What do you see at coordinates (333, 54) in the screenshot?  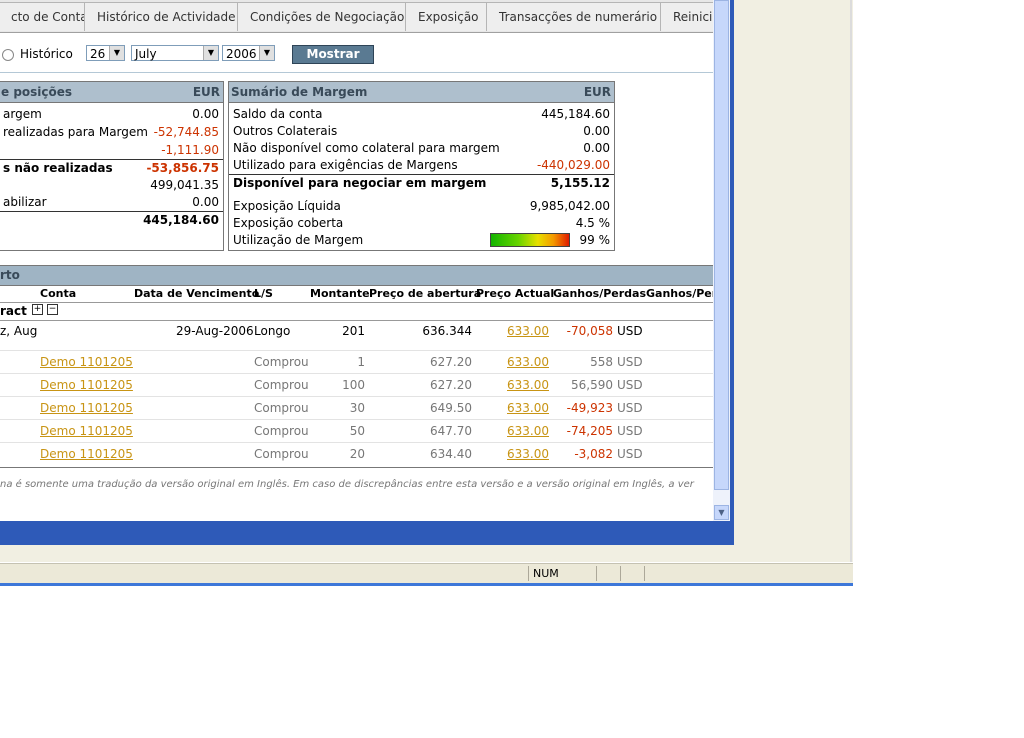 I see `show-button: Mostrar` at bounding box center [333, 54].